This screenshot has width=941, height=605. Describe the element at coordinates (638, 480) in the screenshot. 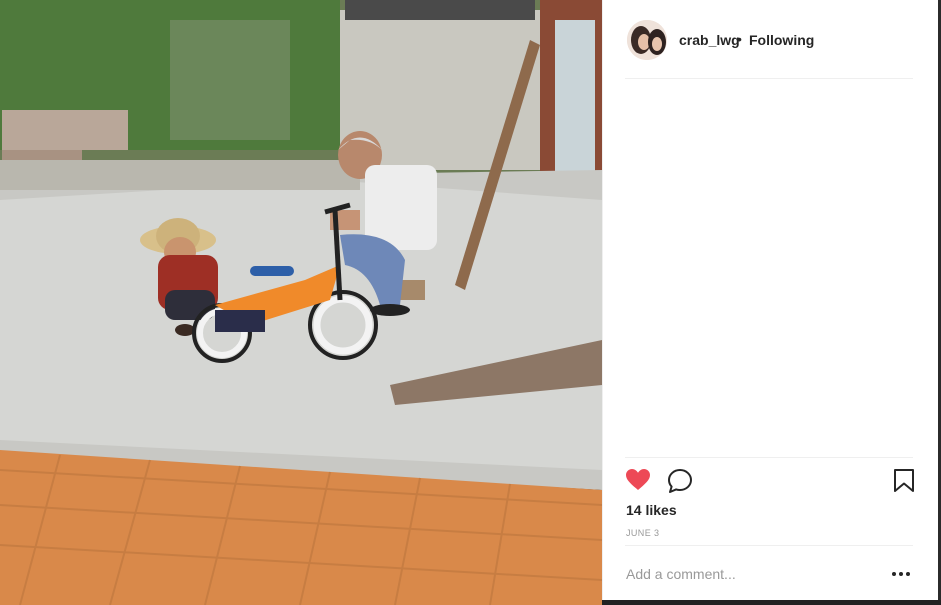

I see `heart-icon` at that location.